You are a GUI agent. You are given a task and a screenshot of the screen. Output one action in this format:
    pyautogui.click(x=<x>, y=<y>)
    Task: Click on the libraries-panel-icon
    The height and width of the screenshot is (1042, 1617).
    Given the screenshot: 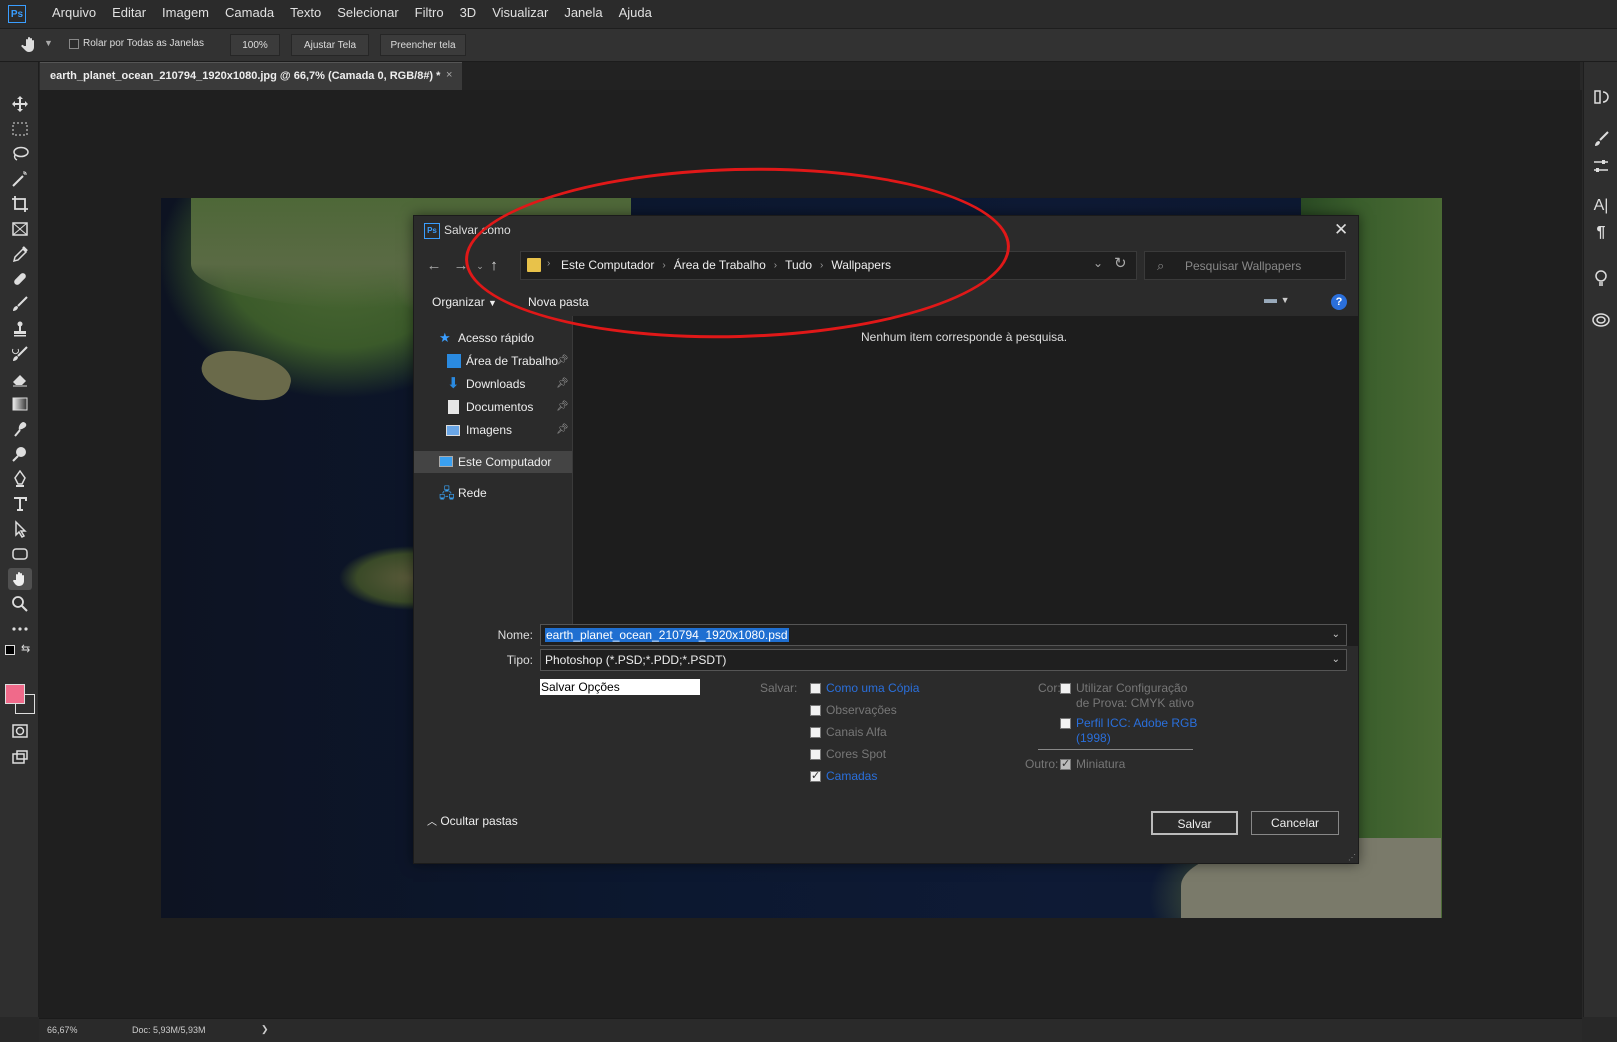 What is the action you would take?
    pyautogui.click(x=1601, y=319)
    